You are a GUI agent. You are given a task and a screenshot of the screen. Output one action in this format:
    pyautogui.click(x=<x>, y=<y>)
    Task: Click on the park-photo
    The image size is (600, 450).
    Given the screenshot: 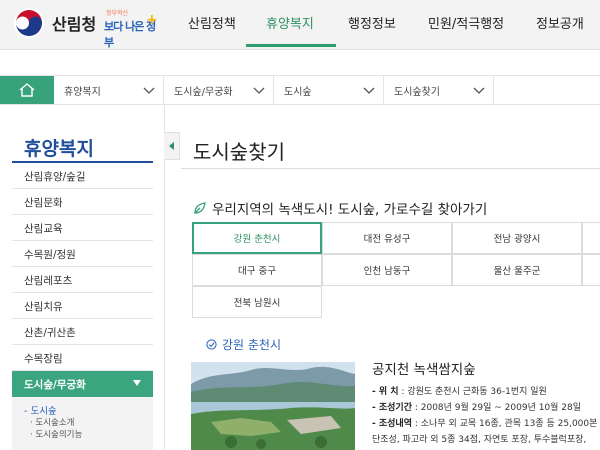 What is the action you would take?
    pyautogui.click(x=273, y=406)
    